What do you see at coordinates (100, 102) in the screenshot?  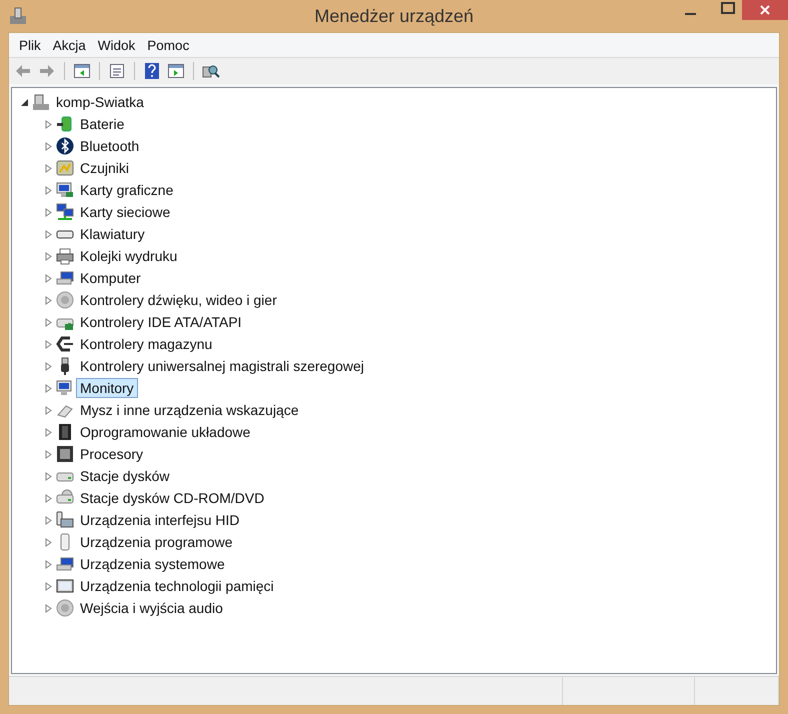 I see `tree-item: komp-Swiatka` at bounding box center [100, 102].